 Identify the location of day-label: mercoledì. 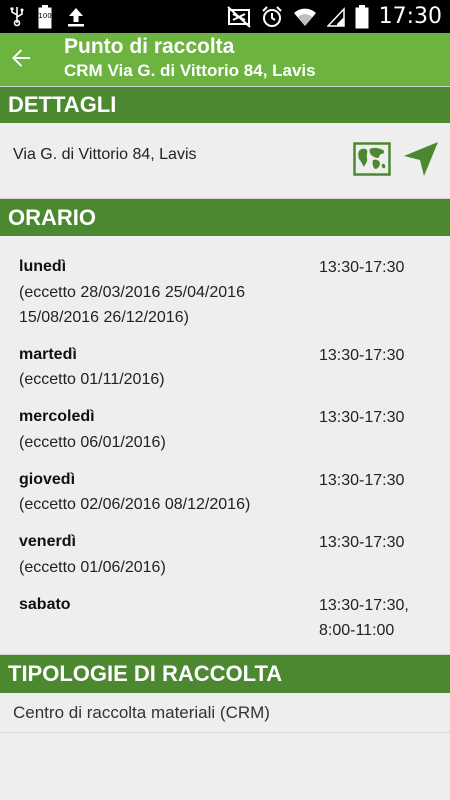
(57, 416).